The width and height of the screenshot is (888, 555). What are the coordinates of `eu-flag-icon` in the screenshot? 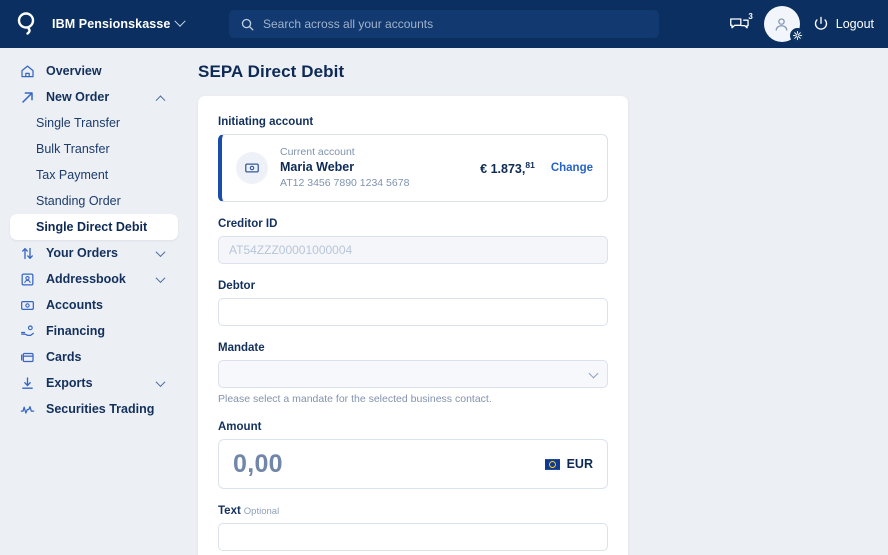 It's located at (552, 464).